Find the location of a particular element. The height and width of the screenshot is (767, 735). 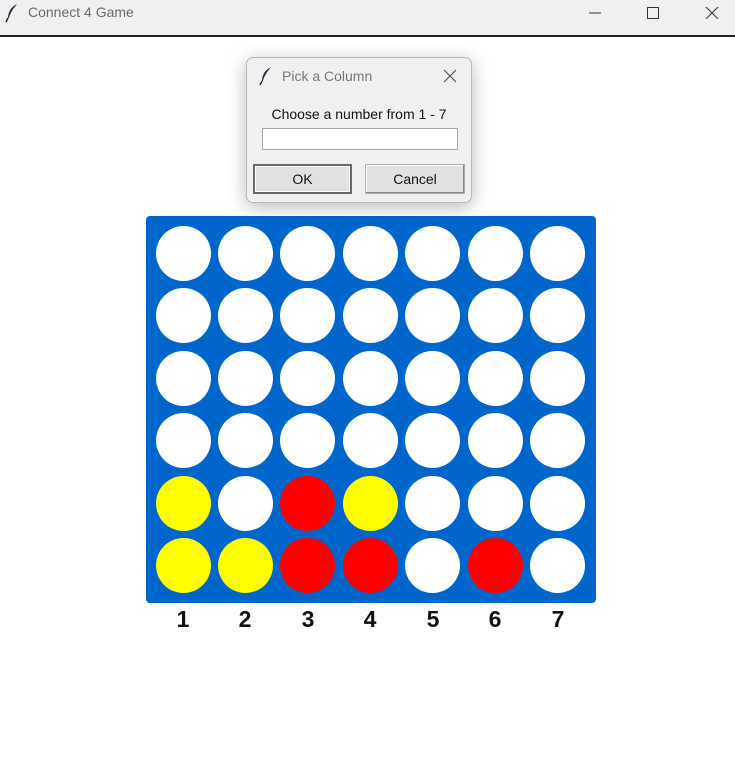

dialog-prompt: Choose a number from 1 - 7 is located at coordinates (359, 114).